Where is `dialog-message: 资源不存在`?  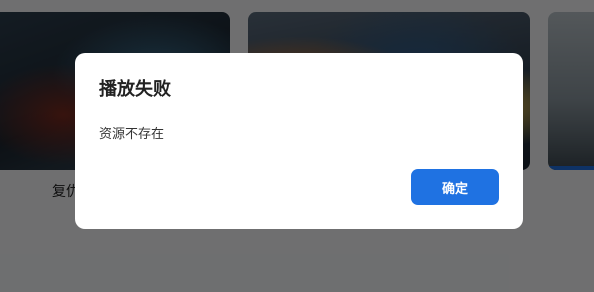 dialog-message: 资源不存在 is located at coordinates (132, 134).